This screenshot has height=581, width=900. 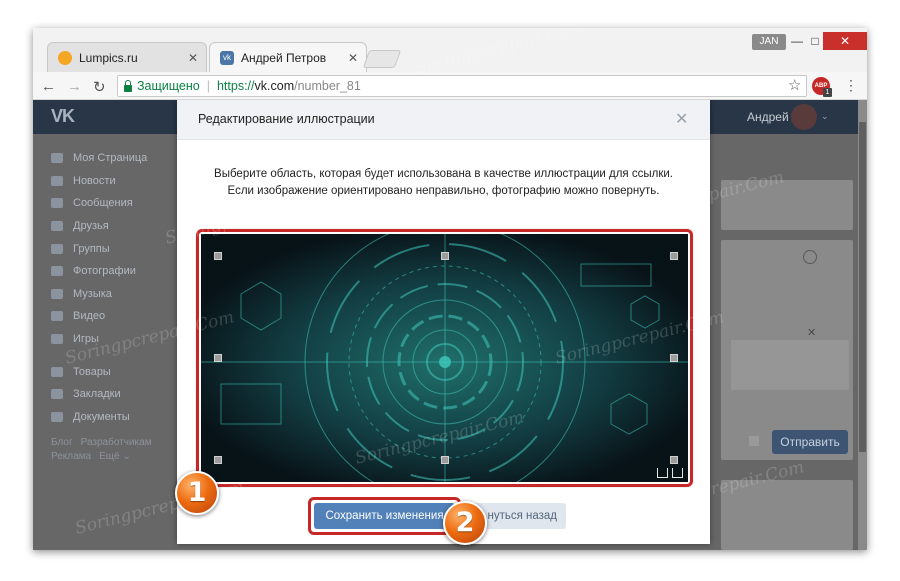 I want to click on maximize-button: □, so click(x=815, y=41).